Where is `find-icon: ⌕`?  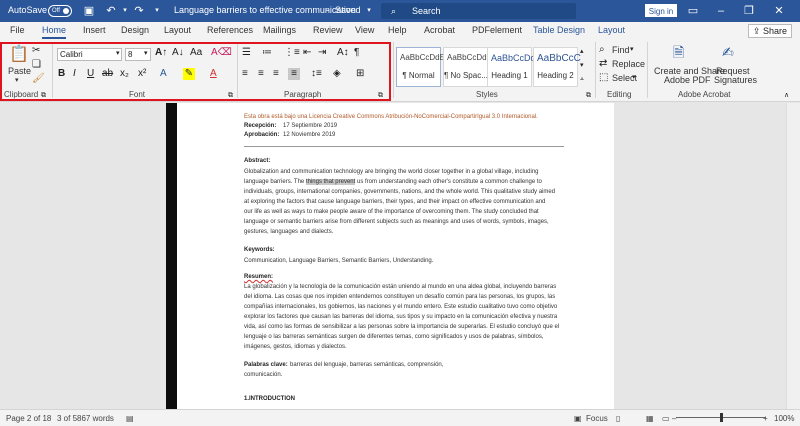 find-icon: ⌕ is located at coordinates (602, 50).